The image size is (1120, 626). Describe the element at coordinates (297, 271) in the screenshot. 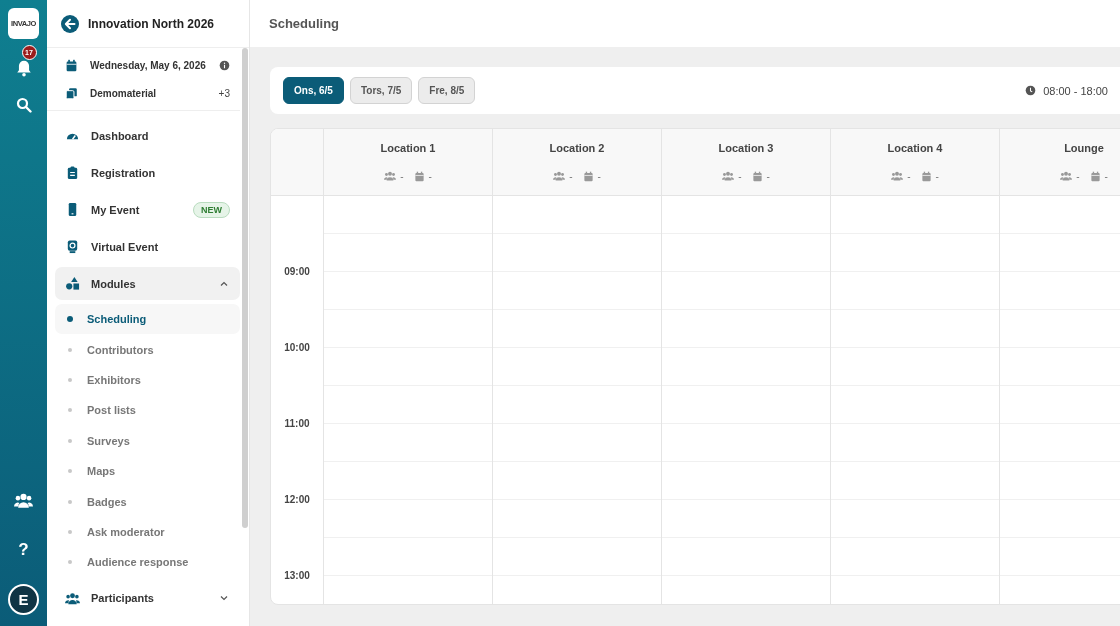

I see `time-label: 09:00` at that location.